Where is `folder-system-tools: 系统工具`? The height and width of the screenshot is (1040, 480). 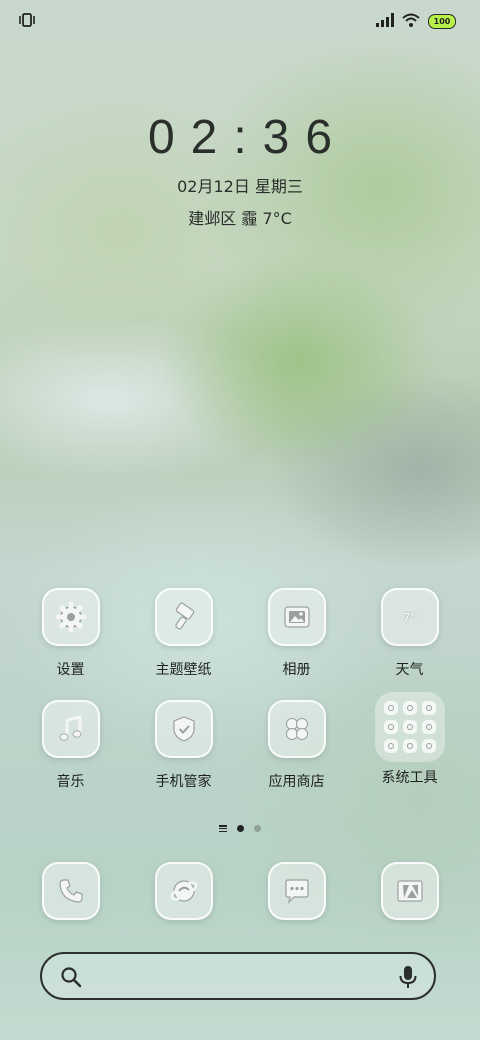 folder-system-tools: 系统工具 is located at coordinates (409, 741).